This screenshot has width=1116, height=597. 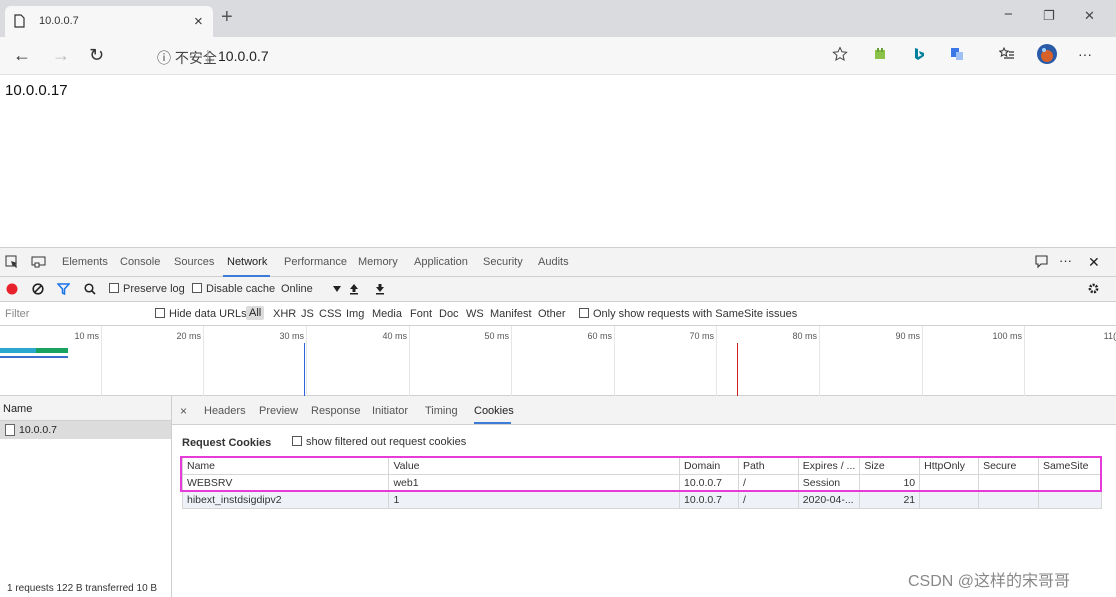 What do you see at coordinates (584, 313) in the screenshot?
I see `samesite-box` at bounding box center [584, 313].